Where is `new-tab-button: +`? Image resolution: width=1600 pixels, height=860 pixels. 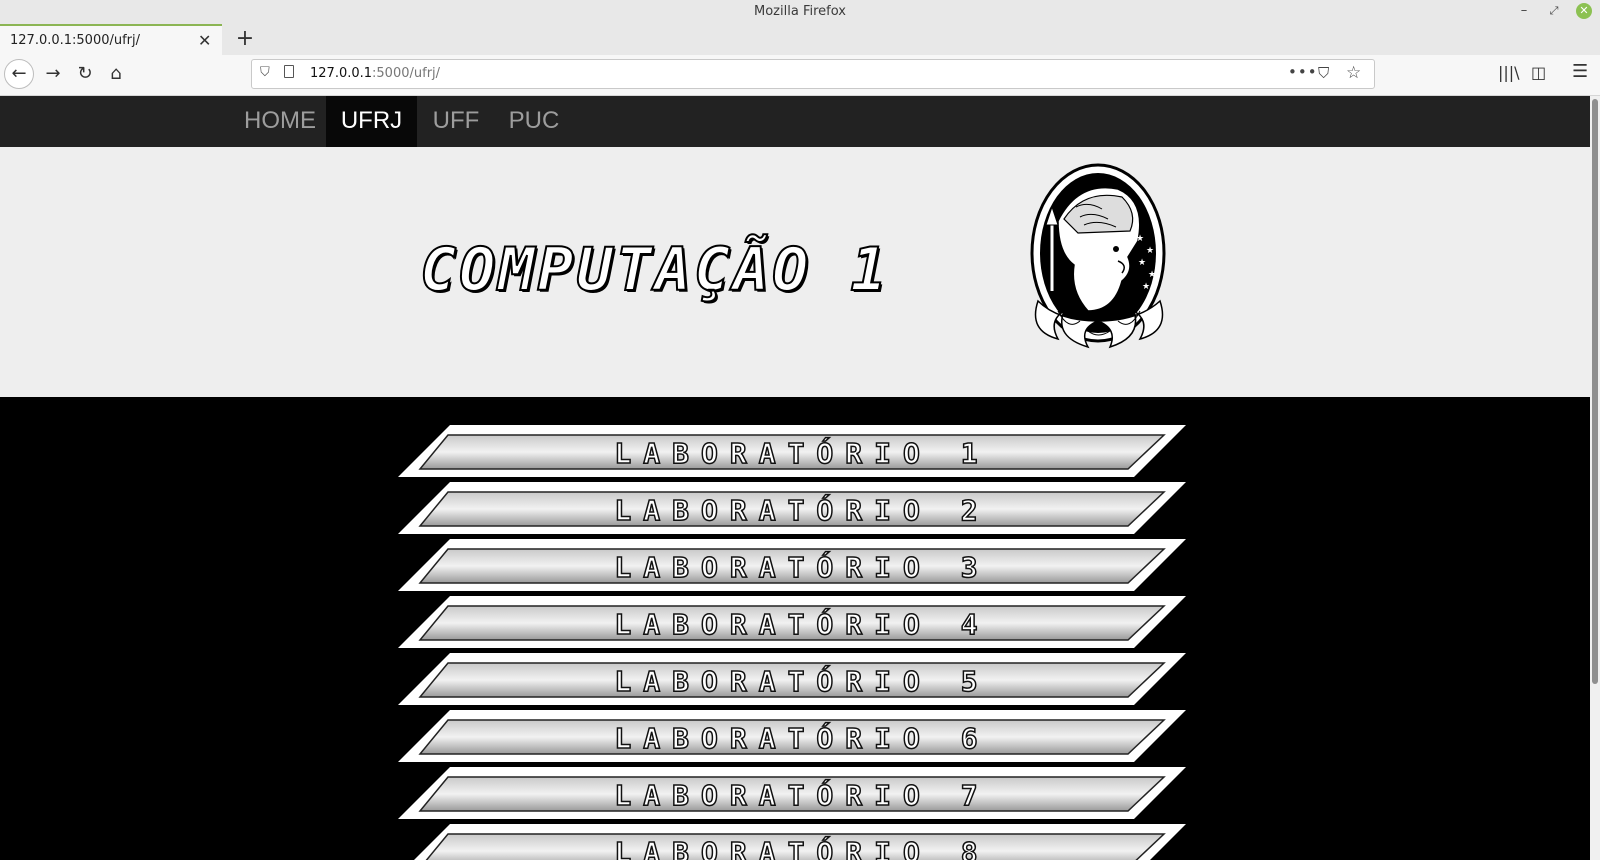
new-tab-button: + is located at coordinates (245, 38).